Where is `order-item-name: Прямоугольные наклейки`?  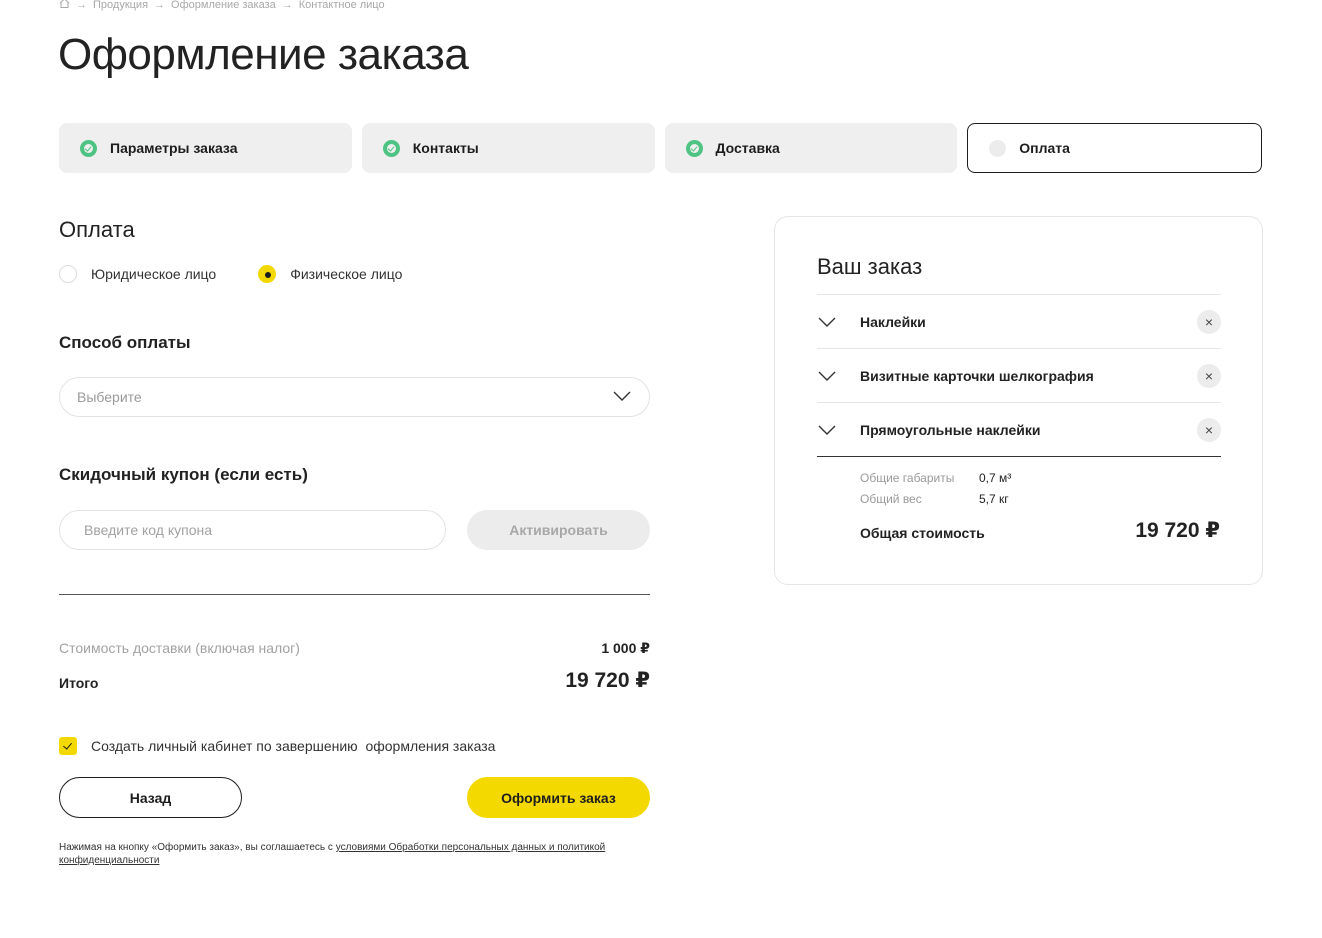 order-item-name: Прямоугольные наклейки is located at coordinates (950, 429).